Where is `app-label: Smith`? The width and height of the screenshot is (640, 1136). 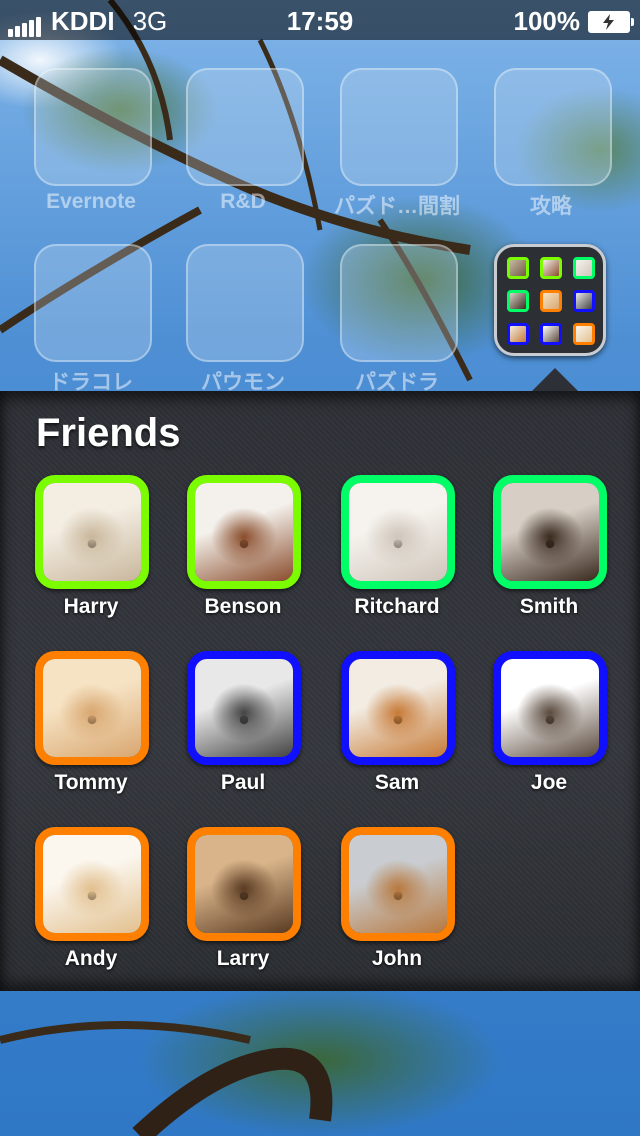
app-label: Smith is located at coordinates (549, 606).